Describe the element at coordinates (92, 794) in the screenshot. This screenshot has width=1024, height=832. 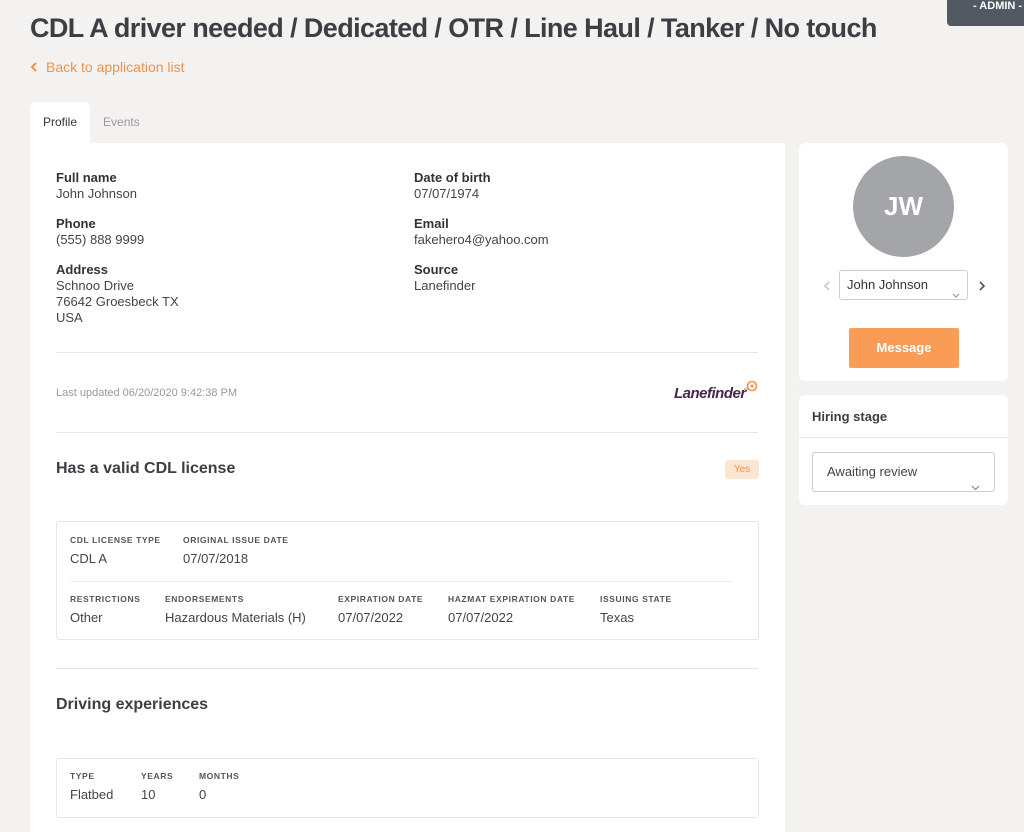
I see `experience-type-value: Flatbed` at that location.